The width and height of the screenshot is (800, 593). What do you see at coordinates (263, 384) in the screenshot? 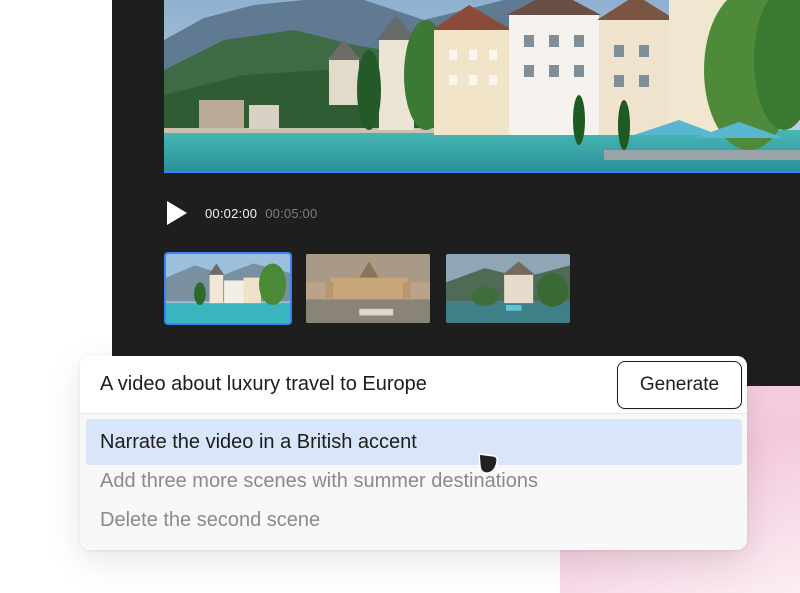
I see `prompt-input: A video about luxury travel to Europe` at bounding box center [263, 384].